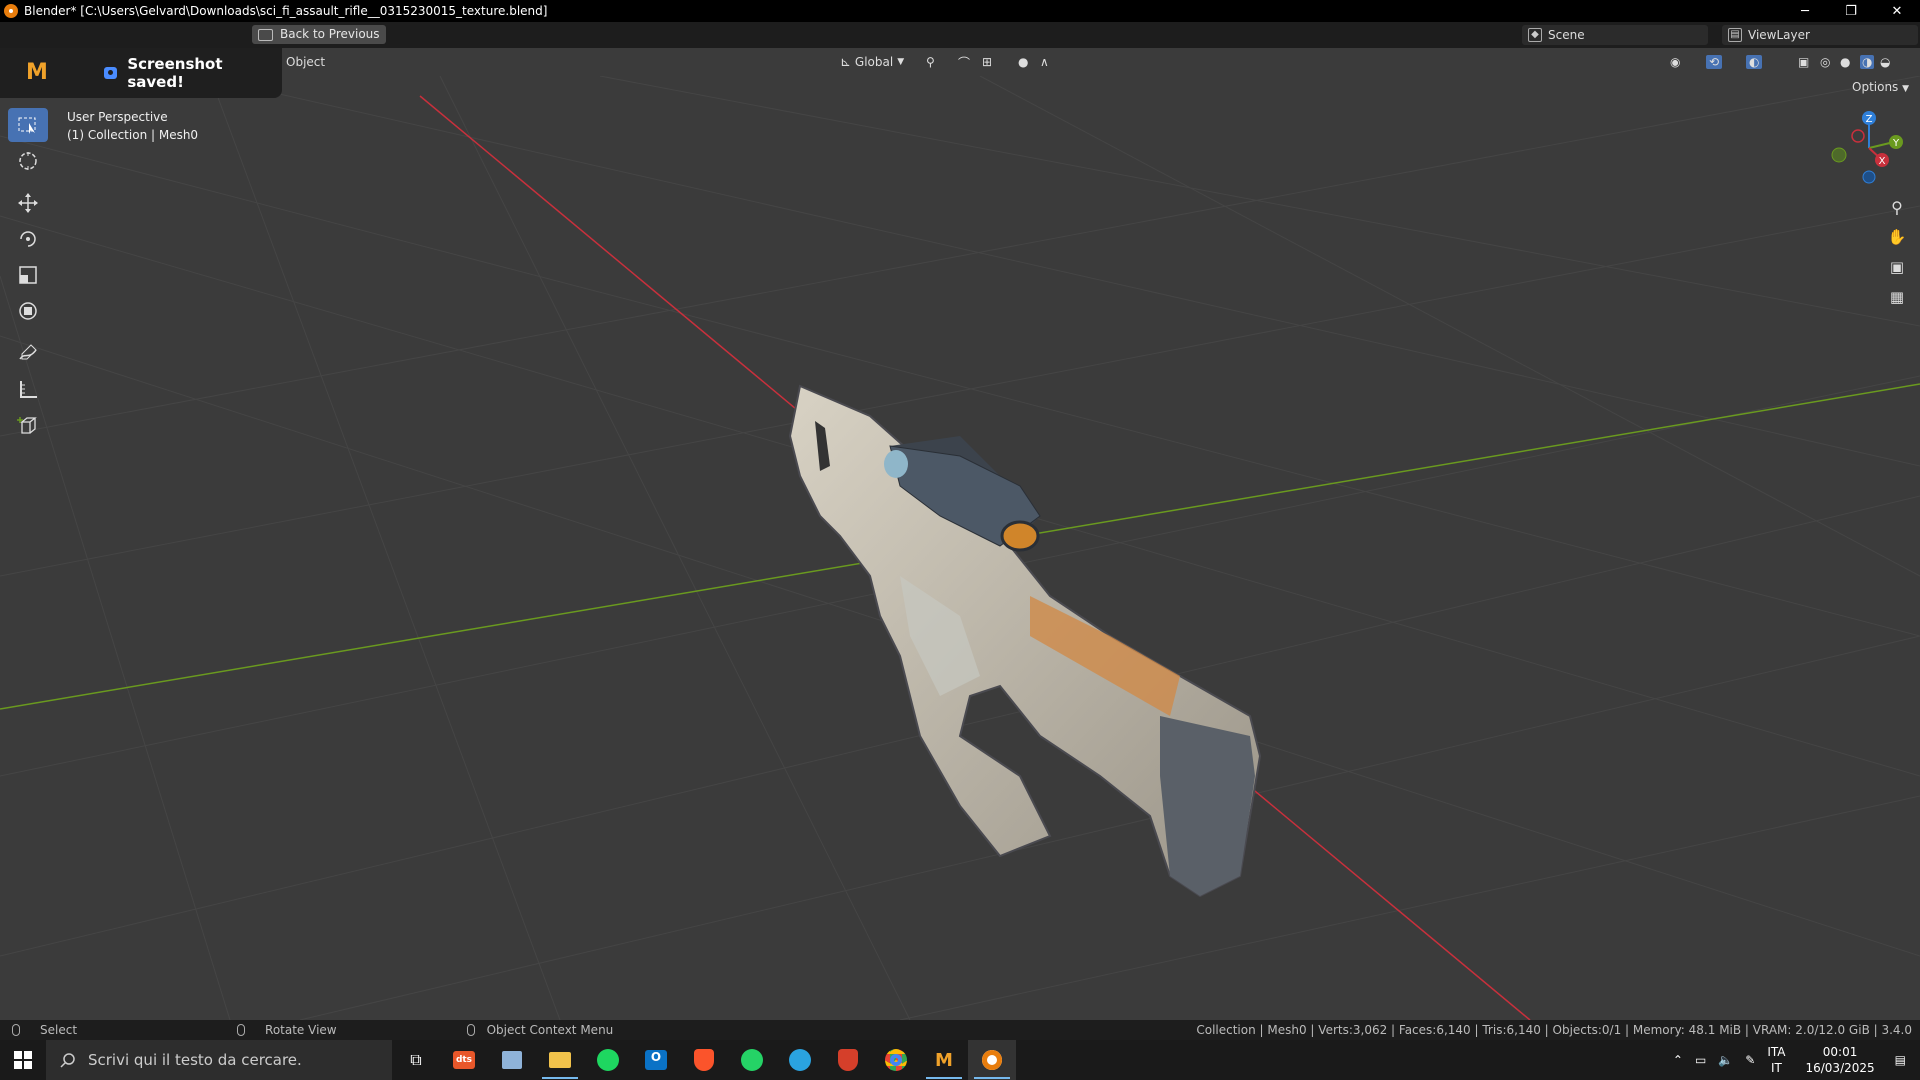  Describe the element at coordinates (992, 1060) in the screenshot. I see `taskbar-app-blender` at that location.